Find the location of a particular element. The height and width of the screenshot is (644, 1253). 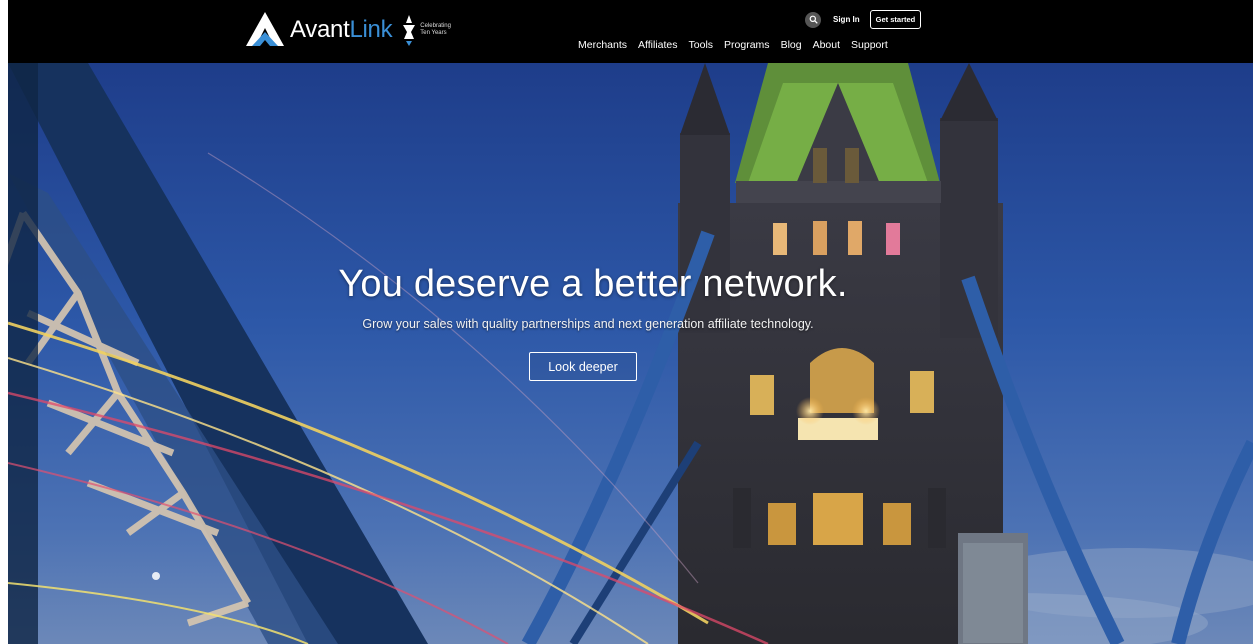

nav-affiliates: Affiliates is located at coordinates (658, 45).